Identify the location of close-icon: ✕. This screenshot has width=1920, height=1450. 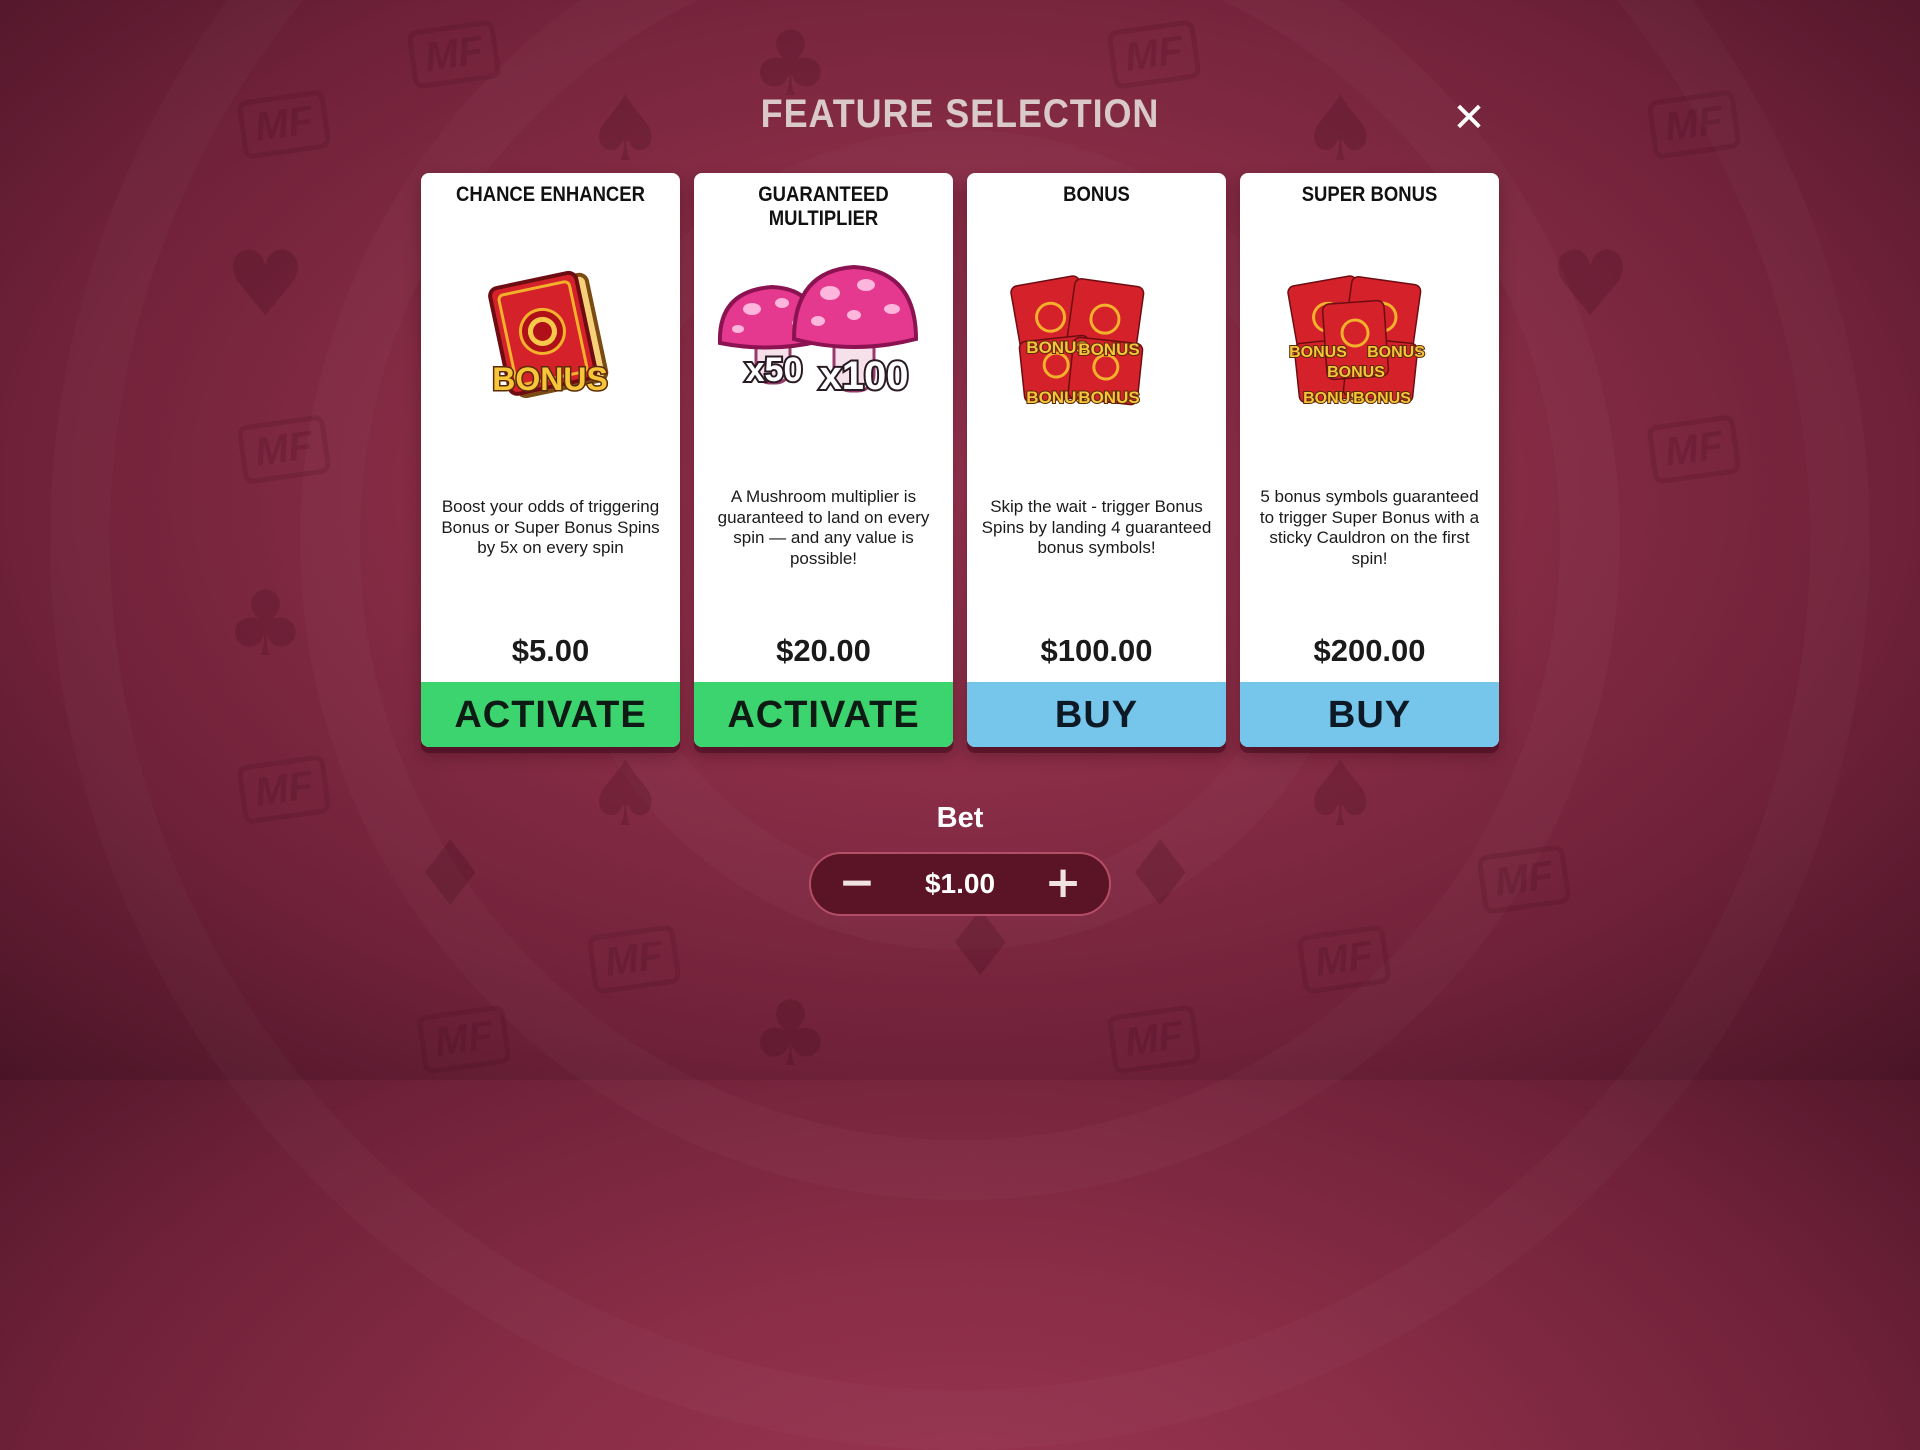
(1469, 118).